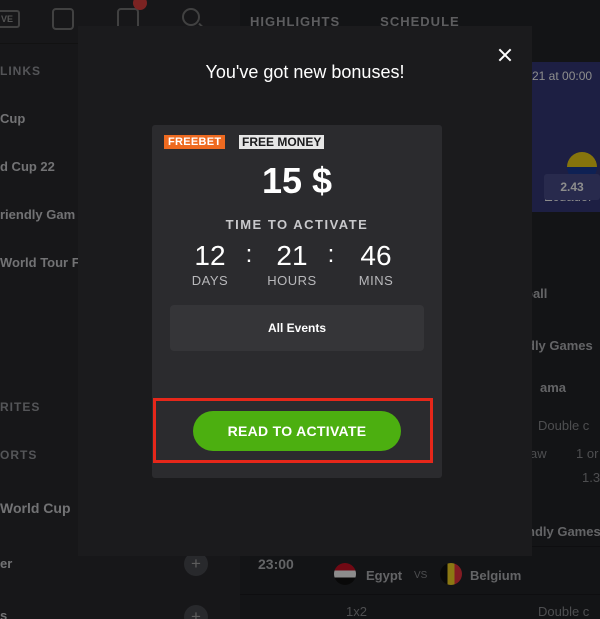 This screenshot has width=600, height=619. Describe the element at coordinates (297, 431) in the screenshot. I see `read-to-activate-button: READ TO ACTIVATE` at that location.